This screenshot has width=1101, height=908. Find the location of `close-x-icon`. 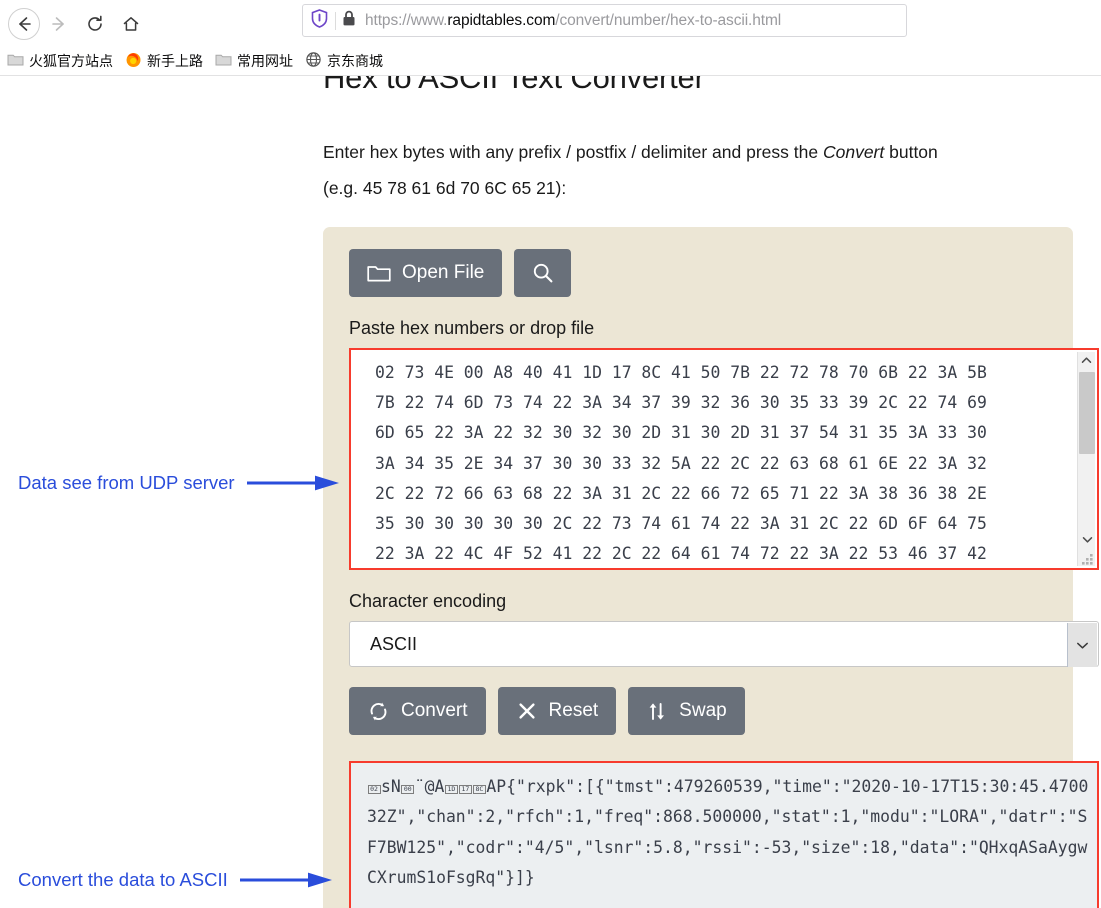

close-x-icon is located at coordinates (527, 711).